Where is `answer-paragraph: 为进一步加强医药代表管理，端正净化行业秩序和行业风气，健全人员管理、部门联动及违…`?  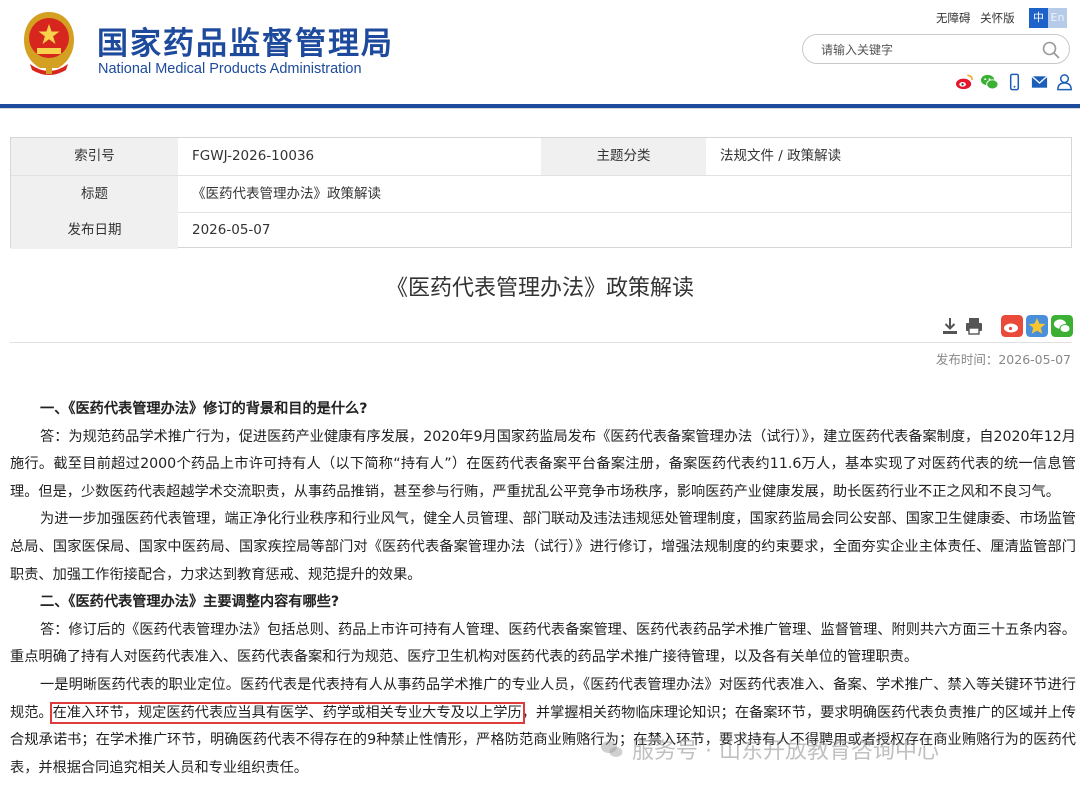 answer-paragraph: 为进一步加强医药代表管理，端正净化行业秩序和行业风气，健全人员管理、部门联动及违… is located at coordinates (543, 547).